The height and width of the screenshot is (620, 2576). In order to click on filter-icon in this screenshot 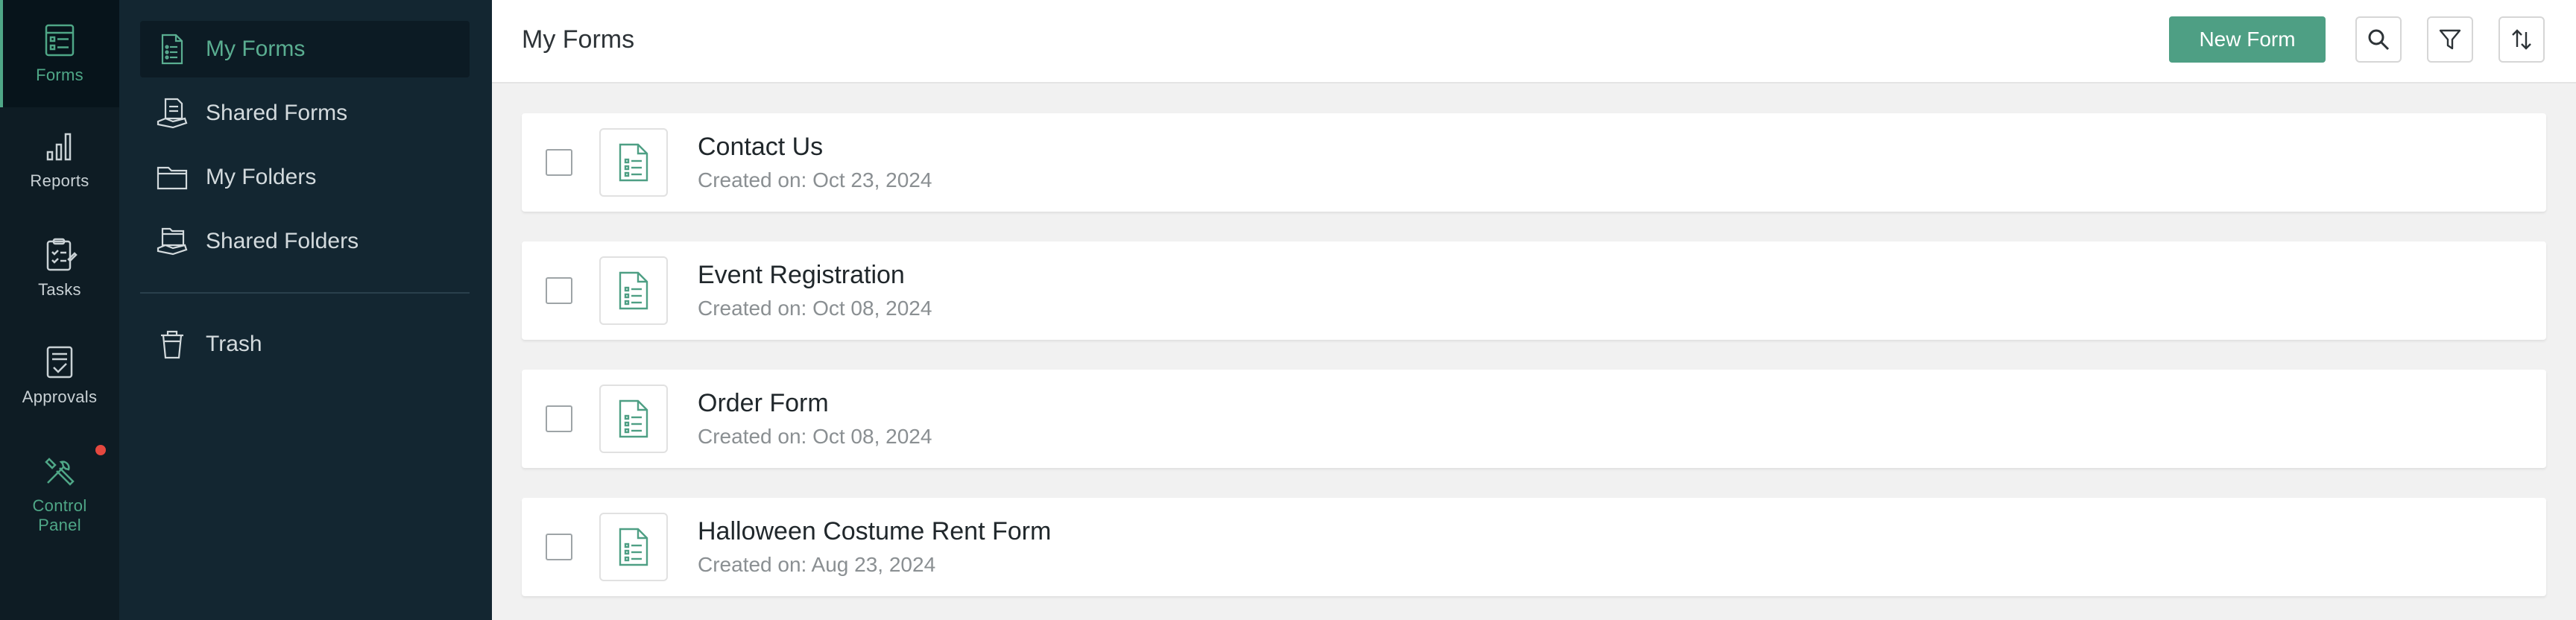, I will do `click(2450, 39)`.